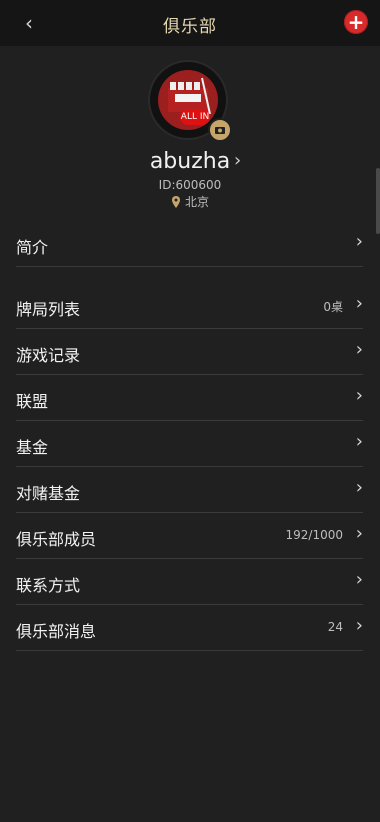  Describe the element at coordinates (237, 160) in the screenshot. I see `name-chevron-icon: ›` at that location.